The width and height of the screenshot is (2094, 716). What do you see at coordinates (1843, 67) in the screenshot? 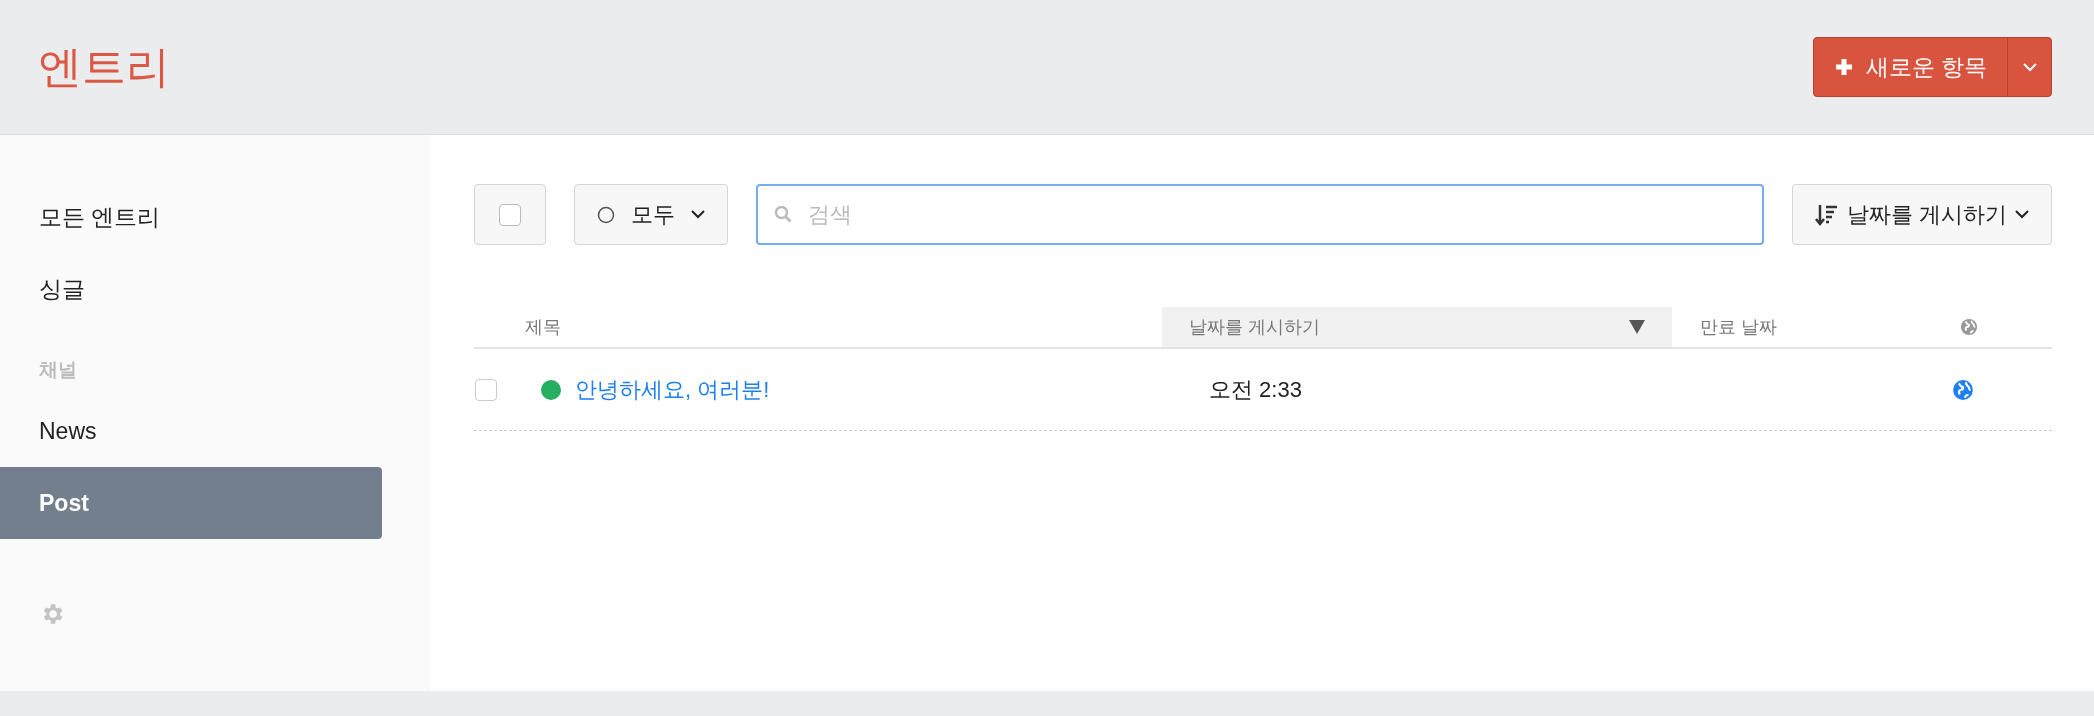
I see `plus-icon` at bounding box center [1843, 67].